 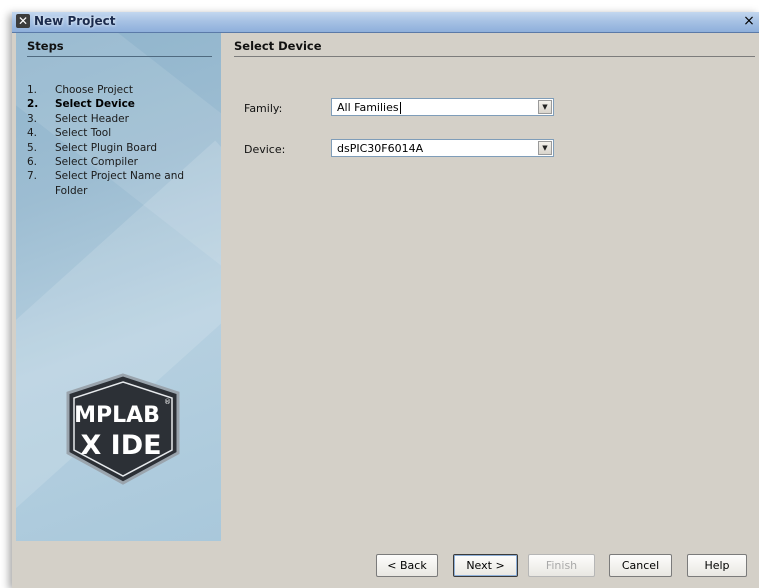 What do you see at coordinates (369, 107) in the screenshot?
I see `family-value: All Families` at bounding box center [369, 107].